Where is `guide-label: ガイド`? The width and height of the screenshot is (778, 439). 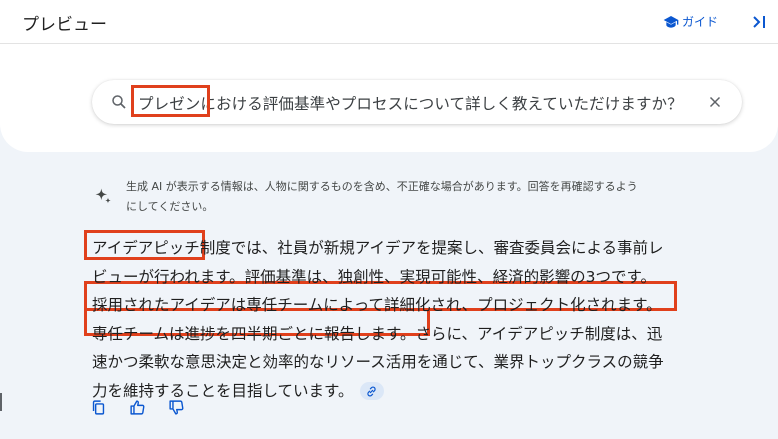 guide-label: ガイド is located at coordinates (700, 22).